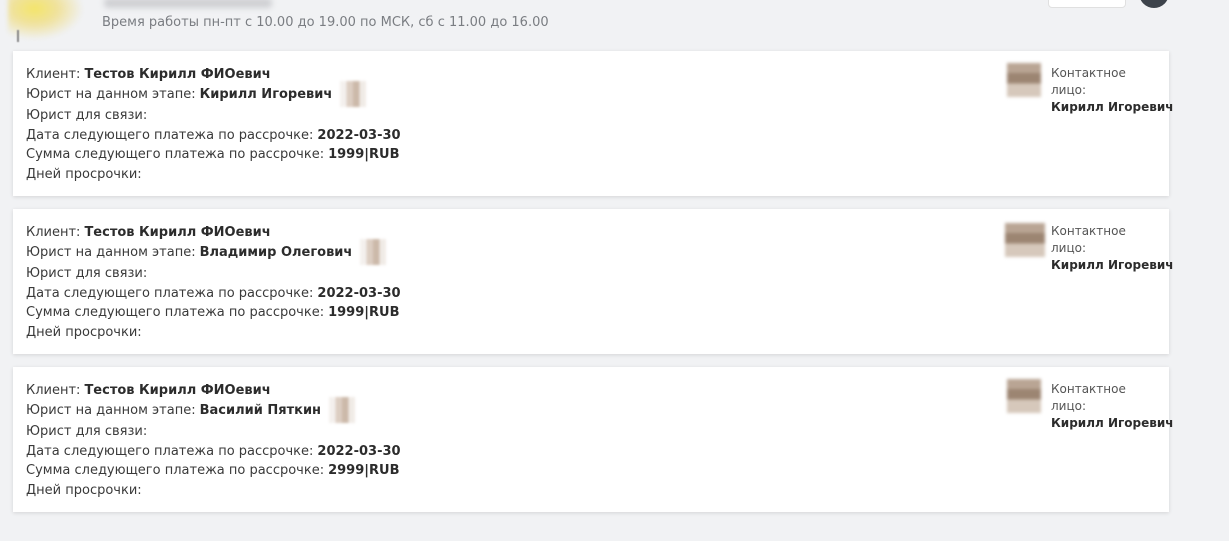 The height and width of the screenshot is (541, 1229). I want to click on client-row: Клиент: Тестов Кирилл ФИОевич, so click(213, 233).